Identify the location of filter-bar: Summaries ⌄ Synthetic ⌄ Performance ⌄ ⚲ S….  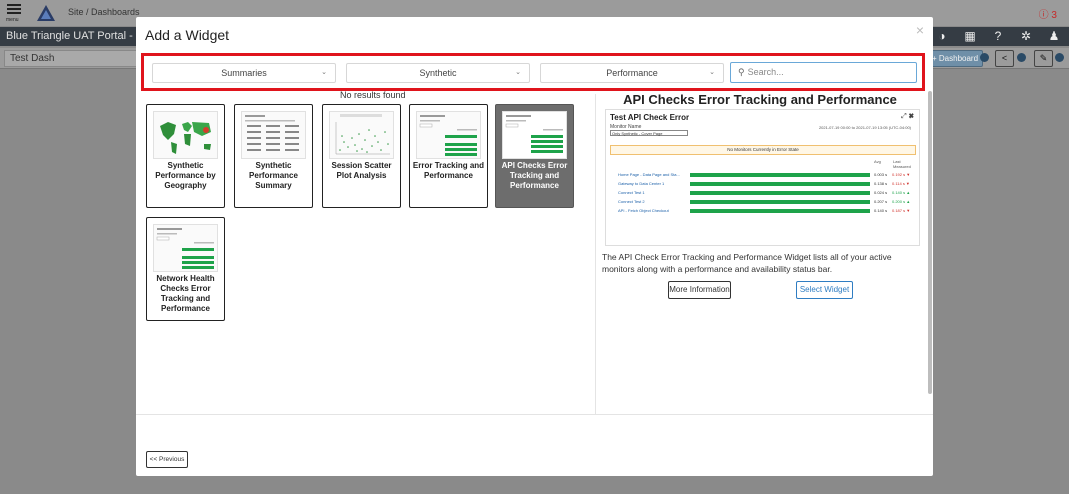
(533, 72).